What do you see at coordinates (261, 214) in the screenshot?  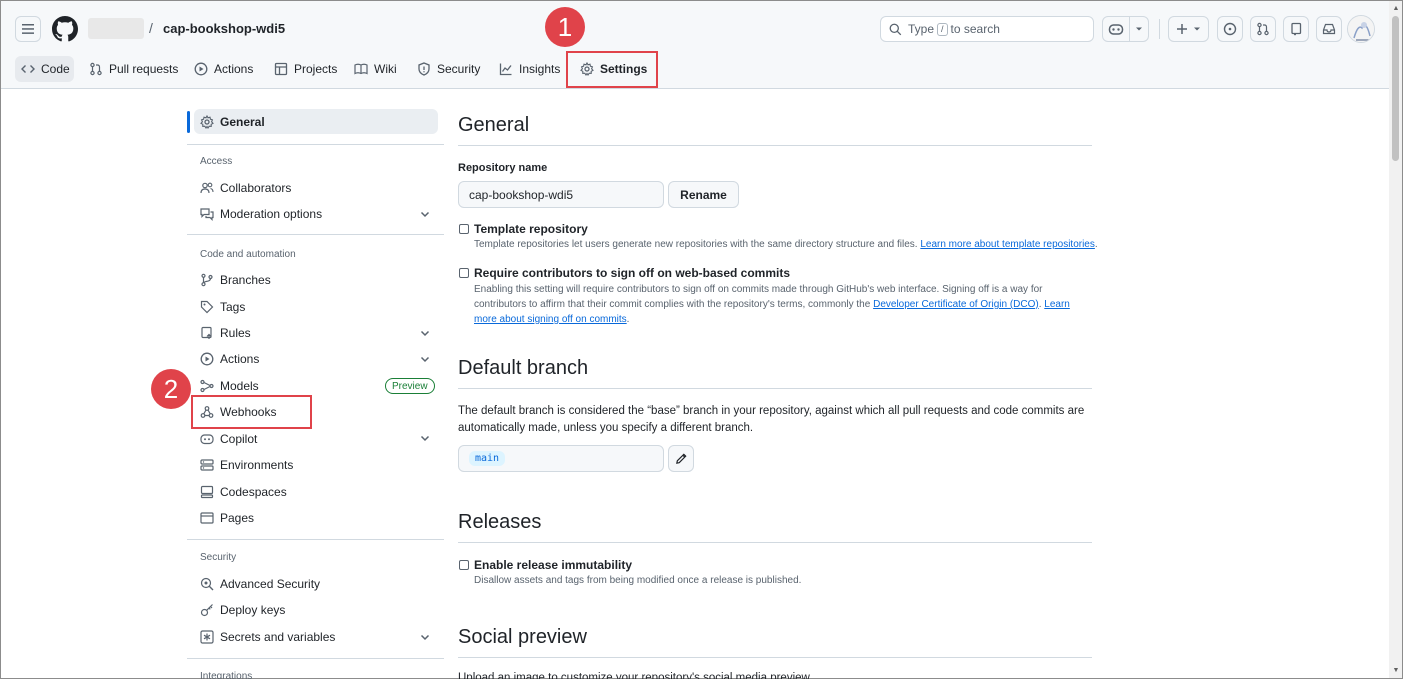 I see `sidebar-item-moderation: Moderation options` at bounding box center [261, 214].